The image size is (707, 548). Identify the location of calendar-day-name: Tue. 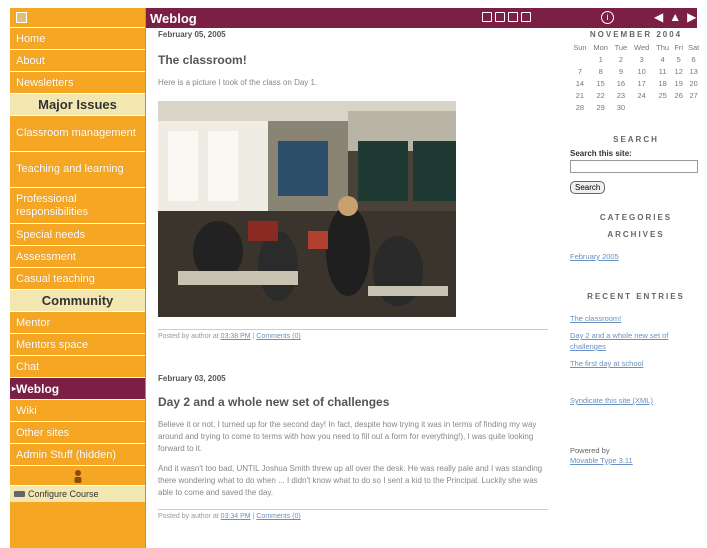
(621, 47).